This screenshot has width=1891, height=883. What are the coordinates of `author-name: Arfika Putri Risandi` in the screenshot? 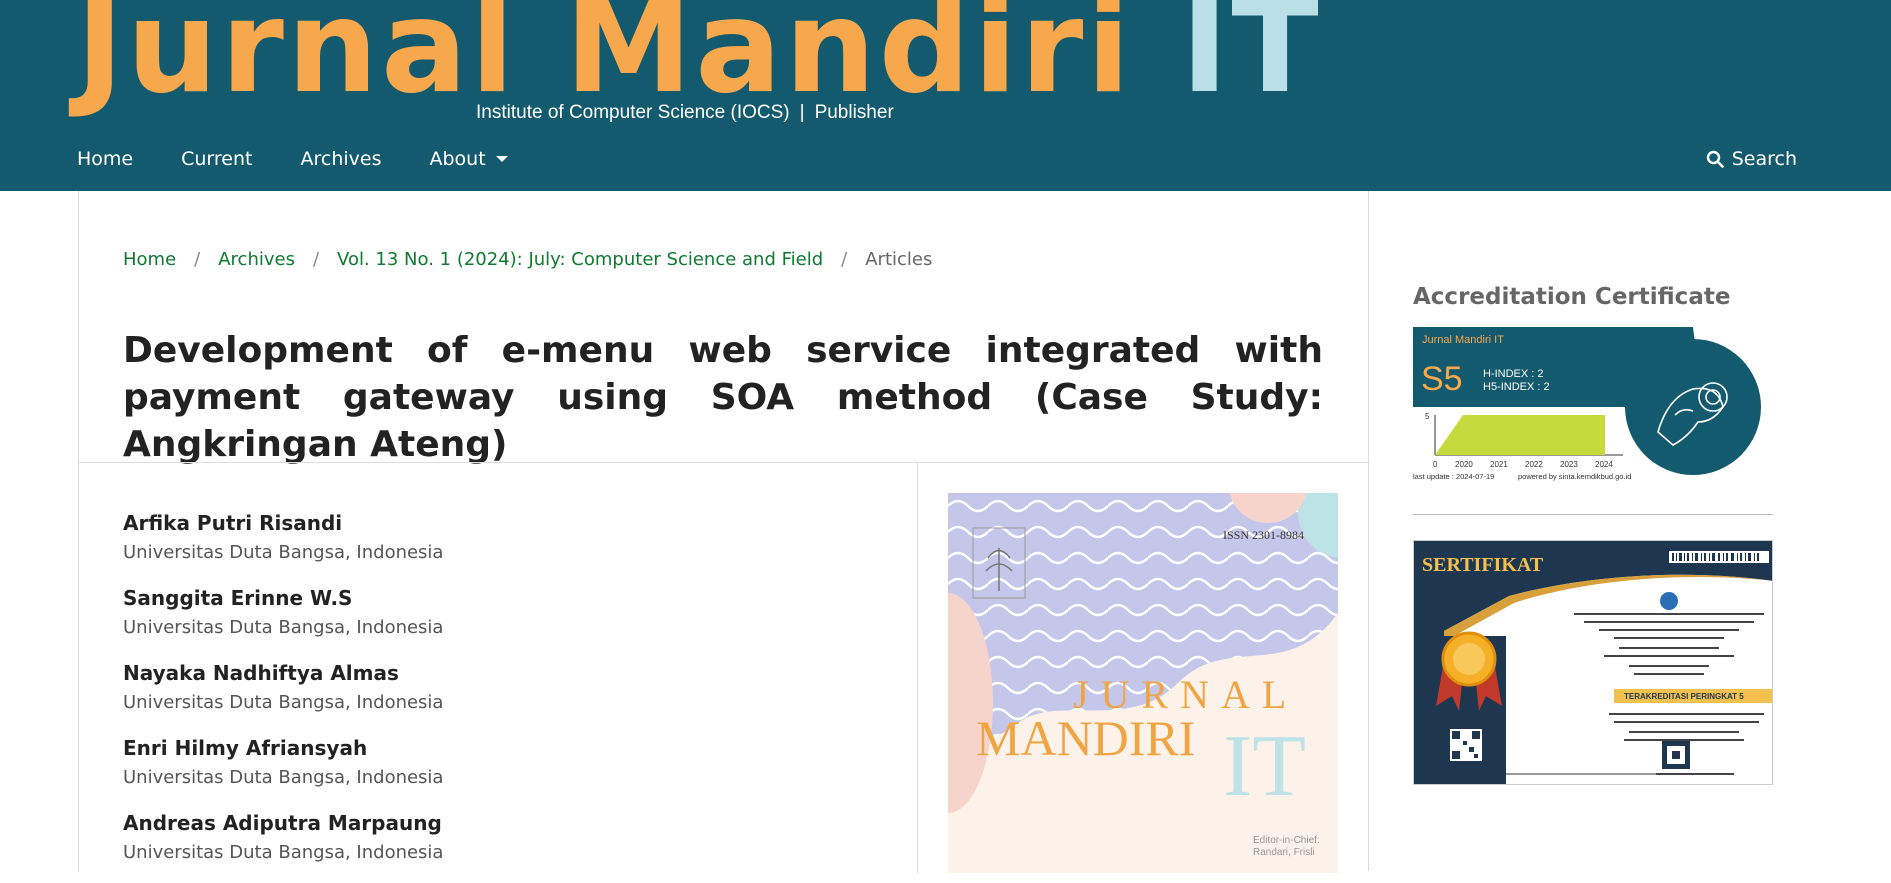 It's located at (233, 523).